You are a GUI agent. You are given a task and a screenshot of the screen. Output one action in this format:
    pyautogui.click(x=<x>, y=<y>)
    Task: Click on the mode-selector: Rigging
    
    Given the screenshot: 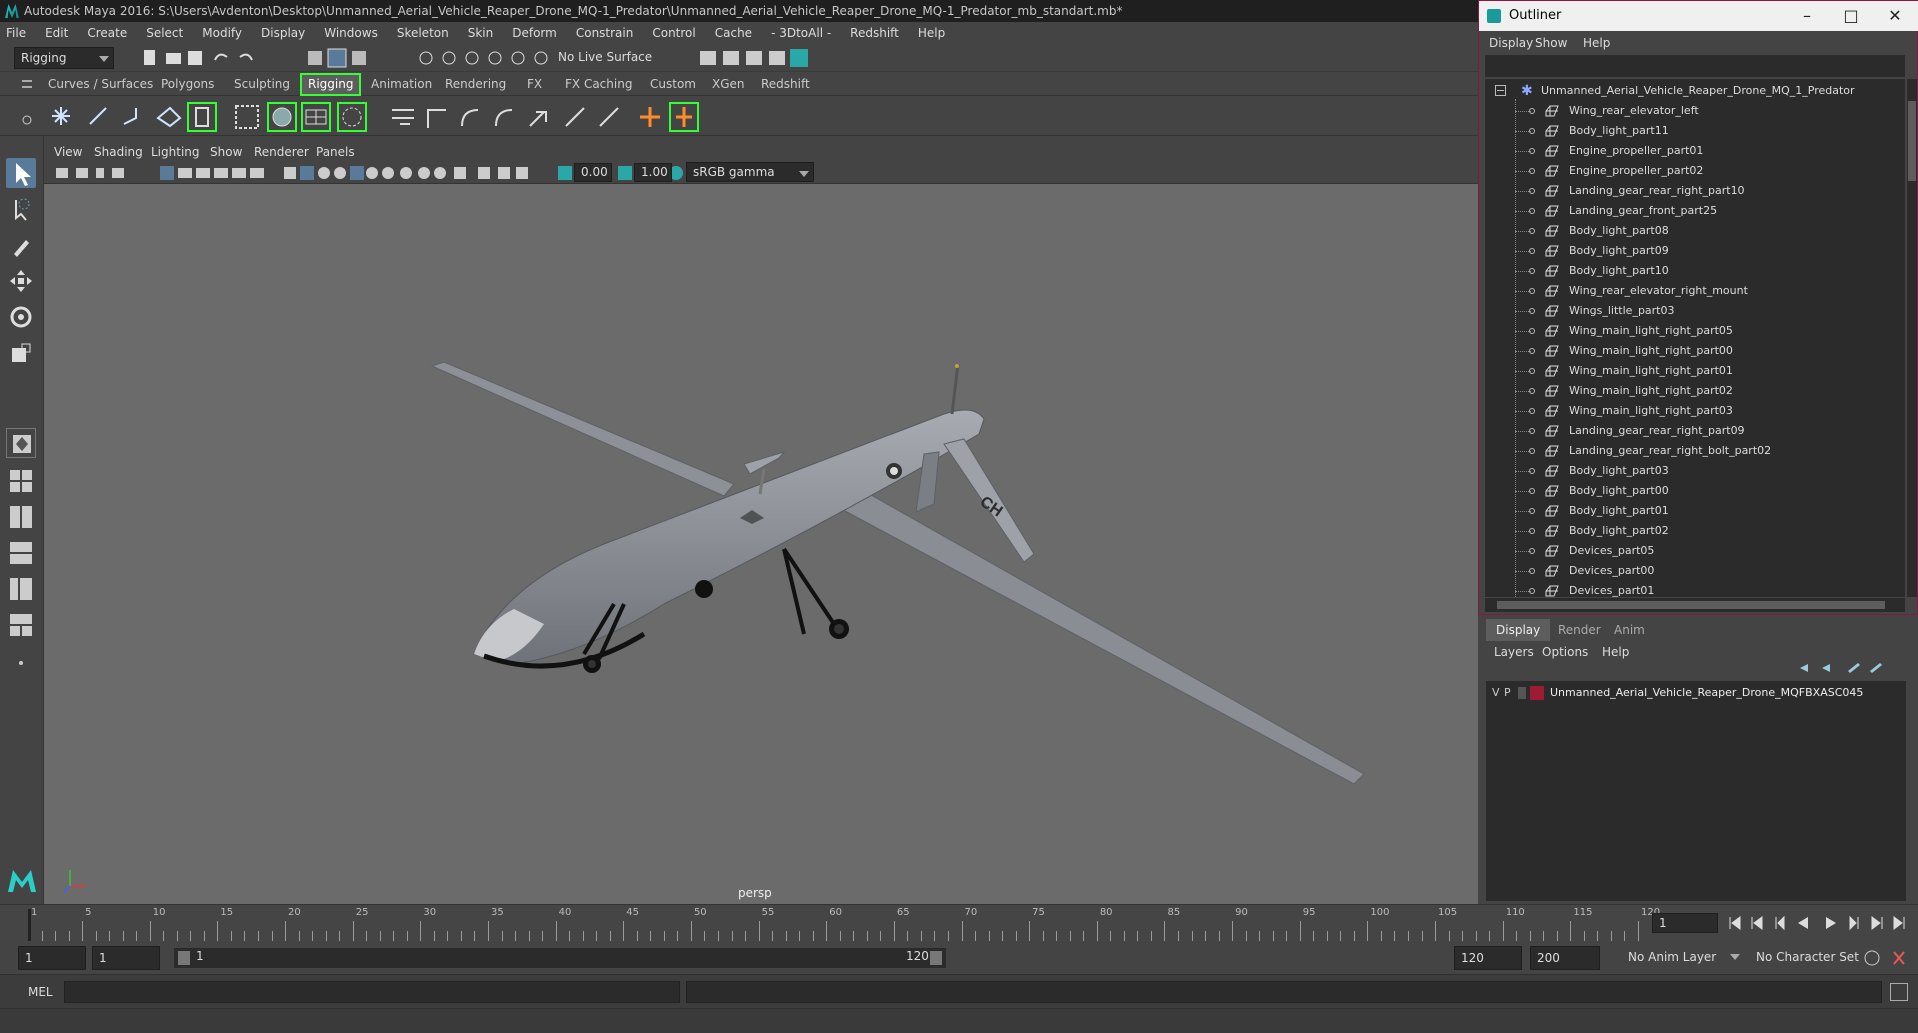 What is the action you would take?
    pyautogui.click(x=64, y=58)
    